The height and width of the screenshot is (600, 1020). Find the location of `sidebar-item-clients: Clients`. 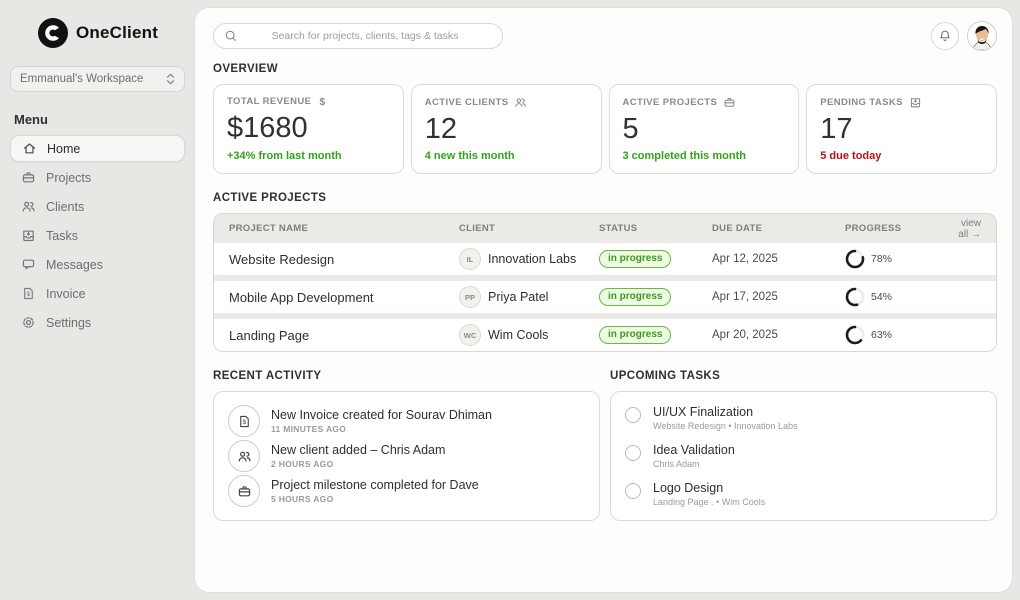

sidebar-item-clients: Clients is located at coordinates (97, 206).